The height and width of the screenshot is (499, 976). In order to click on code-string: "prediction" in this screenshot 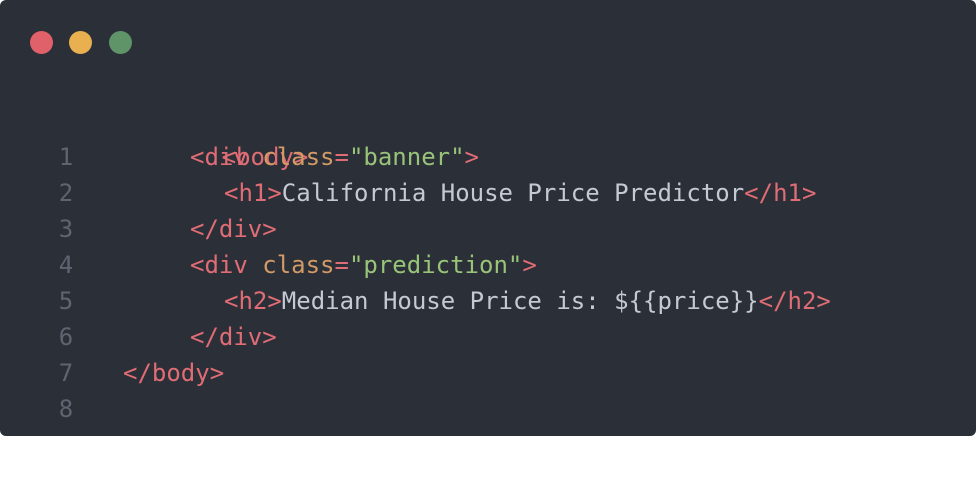, I will do `click(435, 265)`.